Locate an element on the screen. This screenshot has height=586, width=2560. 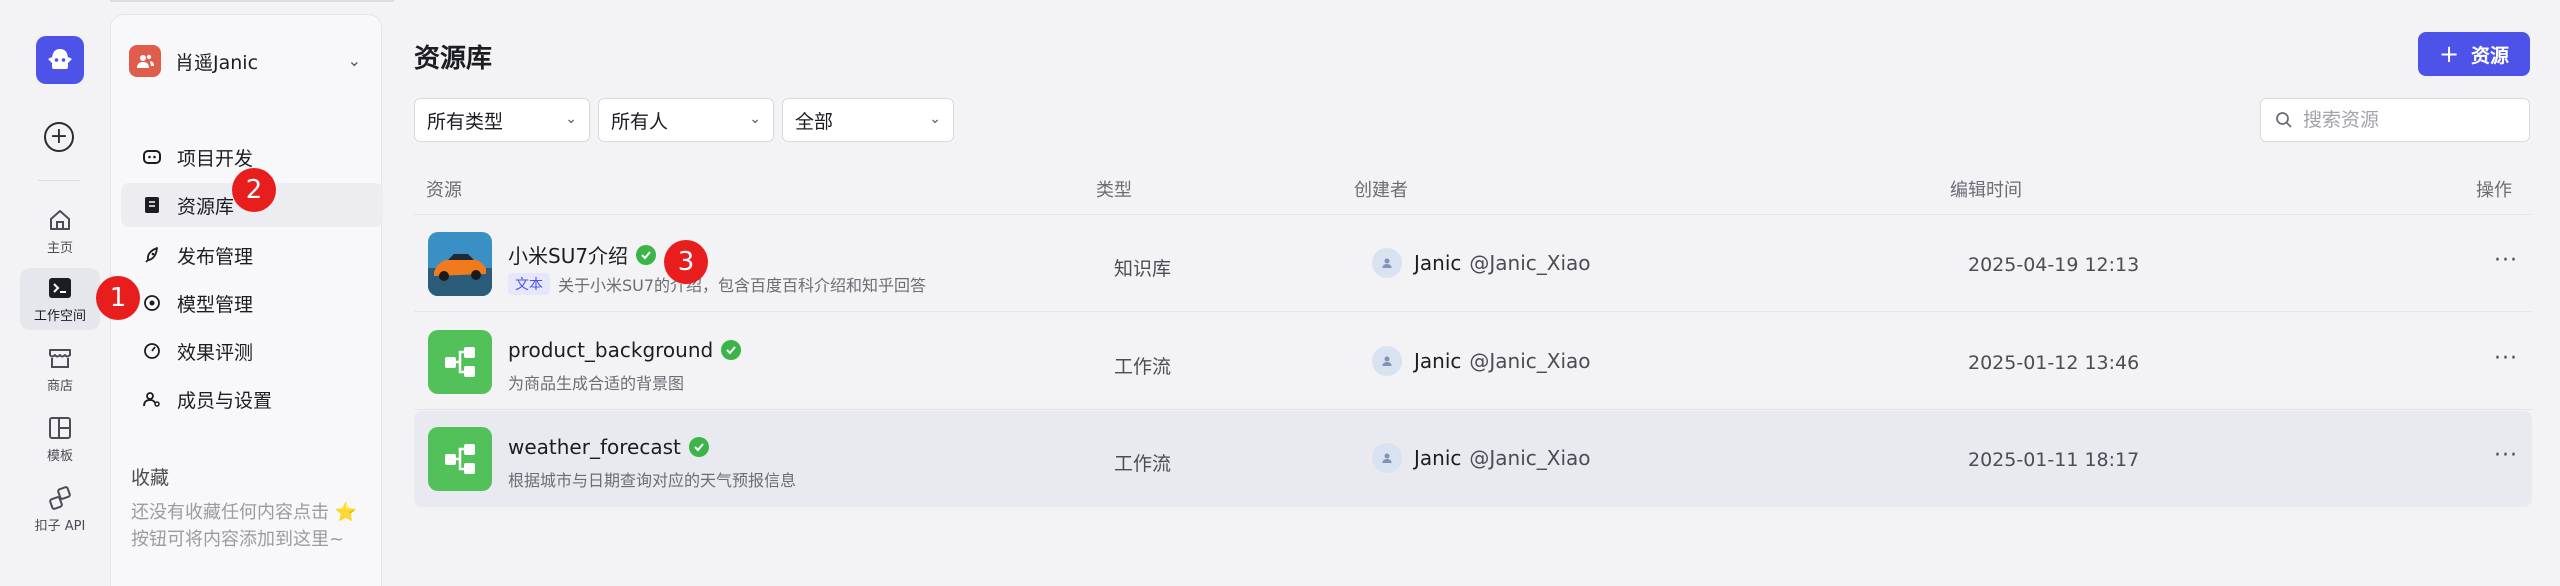
rail-item-label: 模板 is located at coordinates (59, 456).